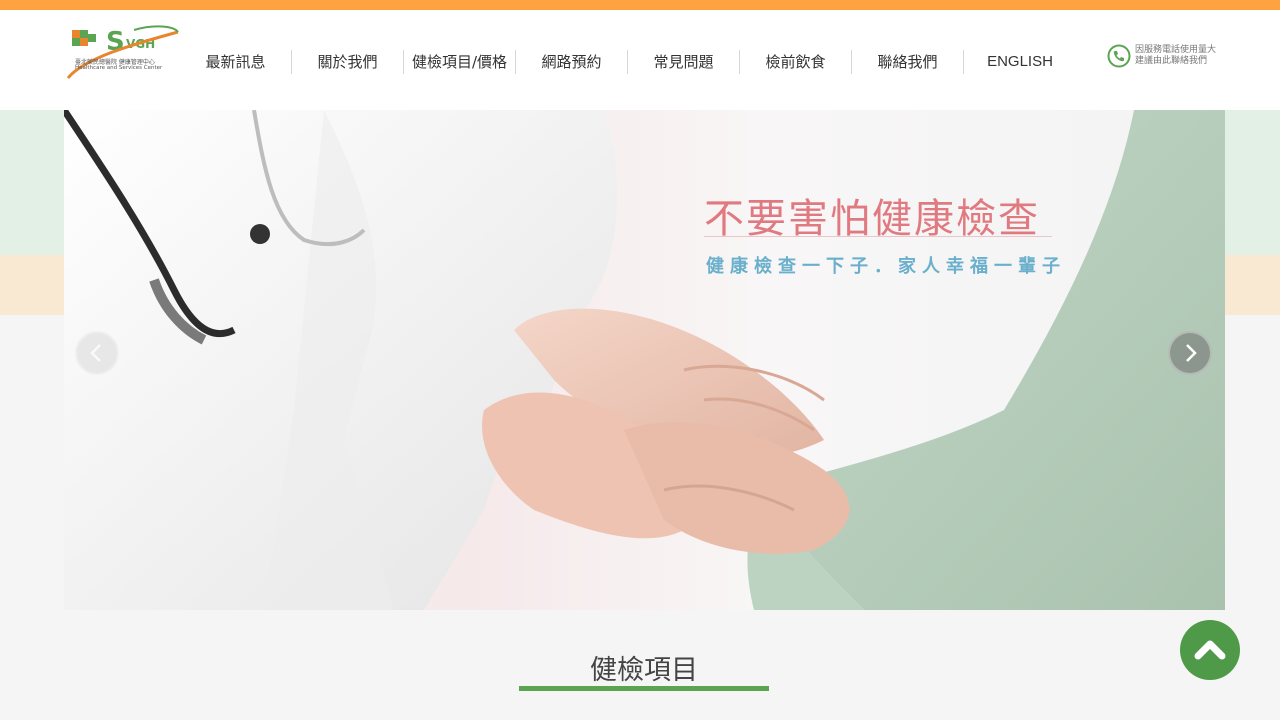 The width and height of the screenshot is (1280, 720). Describe the element at coordinates (640, 5) in the screenshot. I see `top-accent-strip` at that location.